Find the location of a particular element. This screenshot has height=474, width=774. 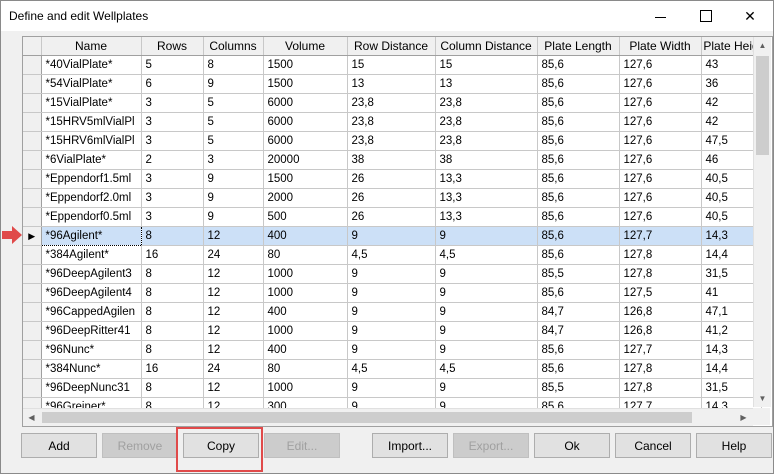

cell-row-distance: 38 is located at coordinates (391, 160).